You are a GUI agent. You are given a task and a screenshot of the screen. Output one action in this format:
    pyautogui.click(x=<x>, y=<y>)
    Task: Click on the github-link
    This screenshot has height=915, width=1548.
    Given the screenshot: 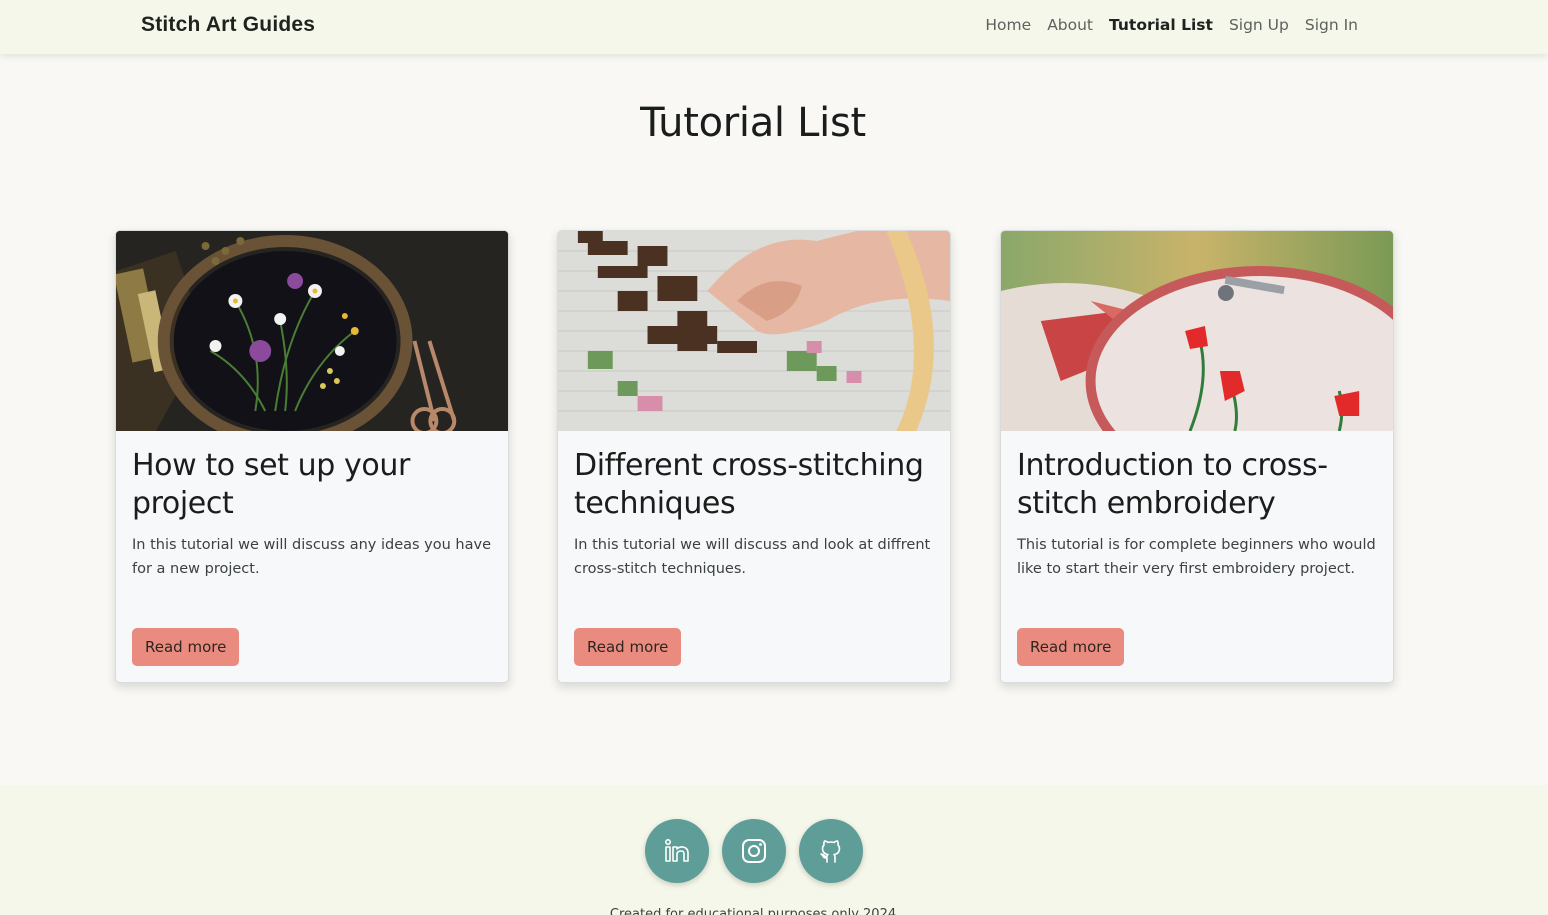 What is the action you would take?
    pyautogui.click(x=831, y=851)
    